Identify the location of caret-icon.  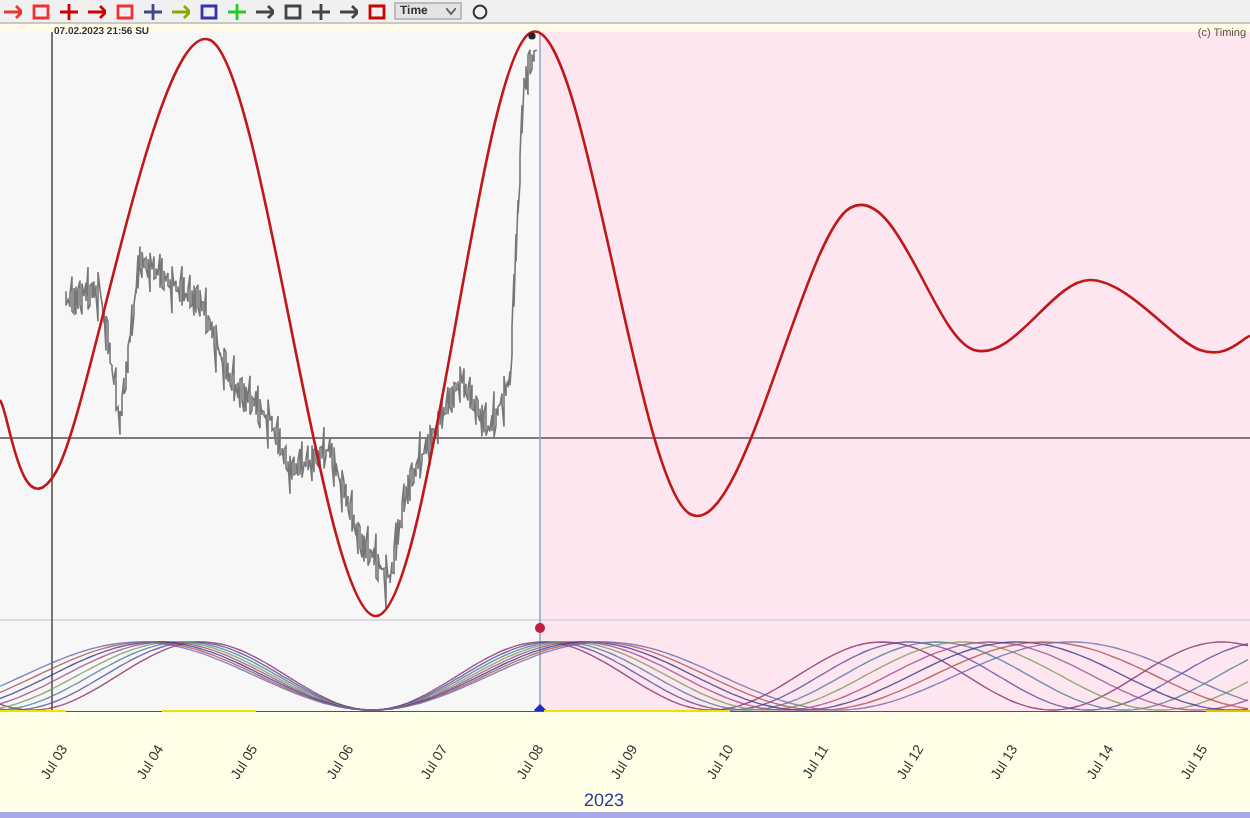
(451, 11).